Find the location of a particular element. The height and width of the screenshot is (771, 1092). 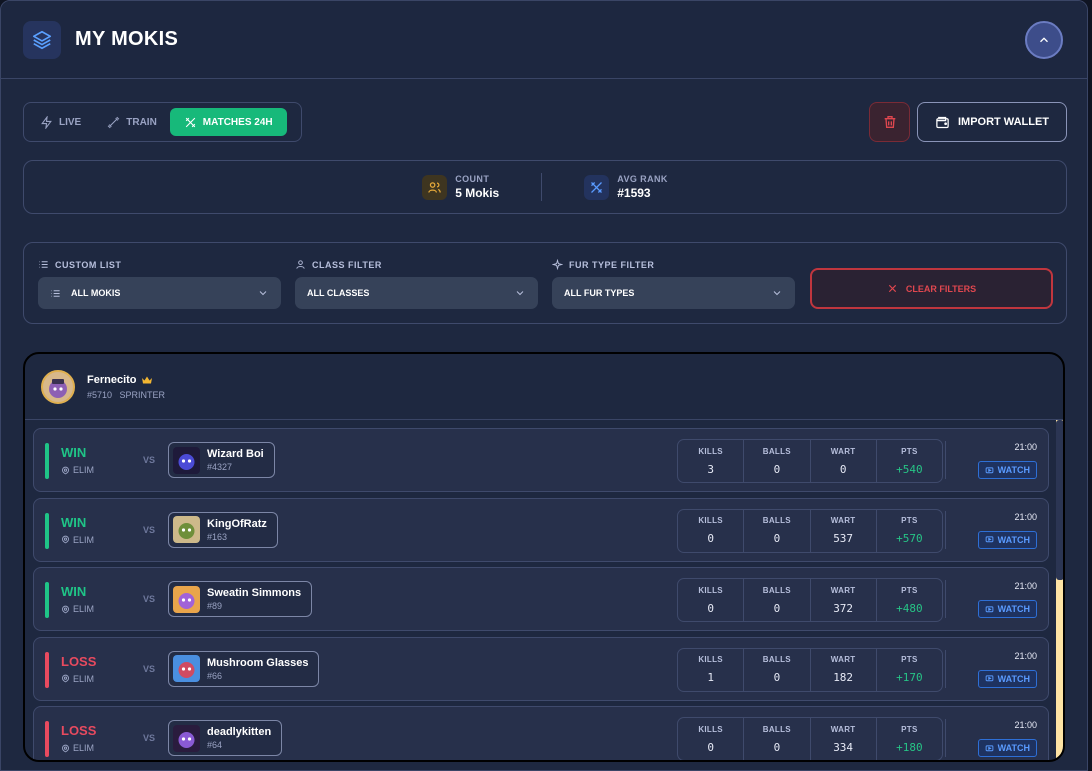

collapse-button is located at coordinates (1044, 40).